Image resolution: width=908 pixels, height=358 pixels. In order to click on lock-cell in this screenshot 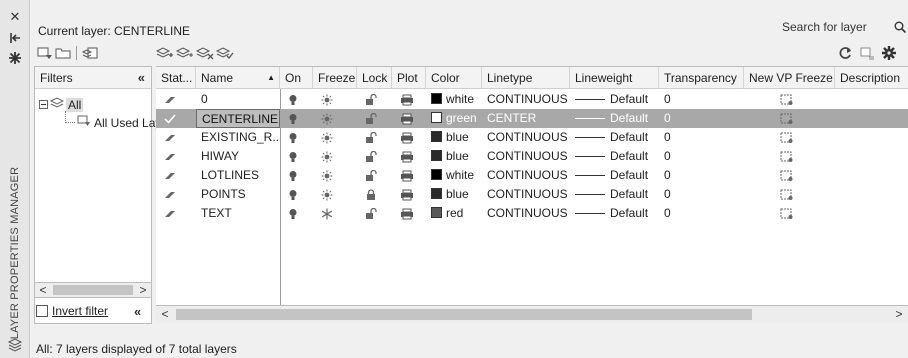, I will do `click(374, 194)`.